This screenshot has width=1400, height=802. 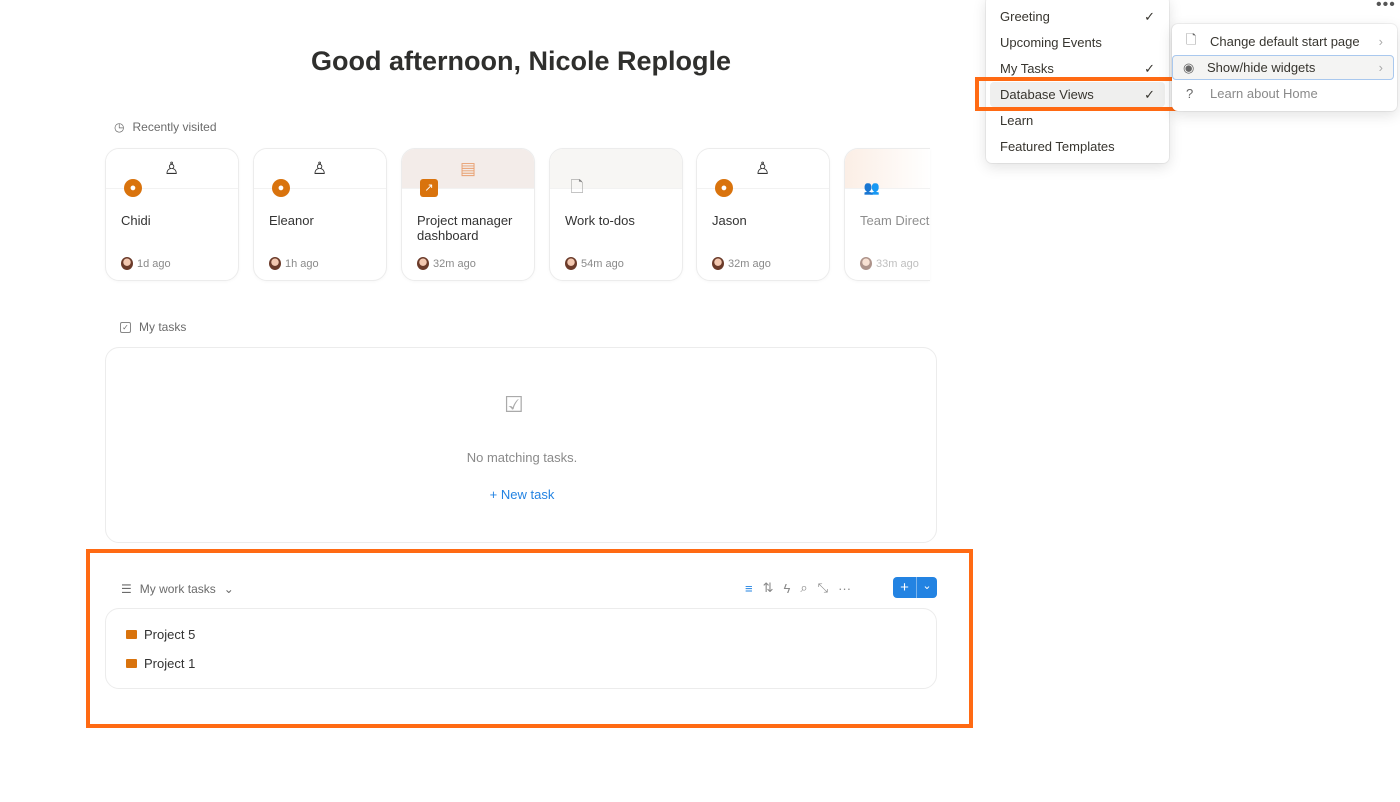 What do you see at coordinates (119, 127) in the screenshot?
I see `clock-icon: ◷` at bounding box center [119, 127].